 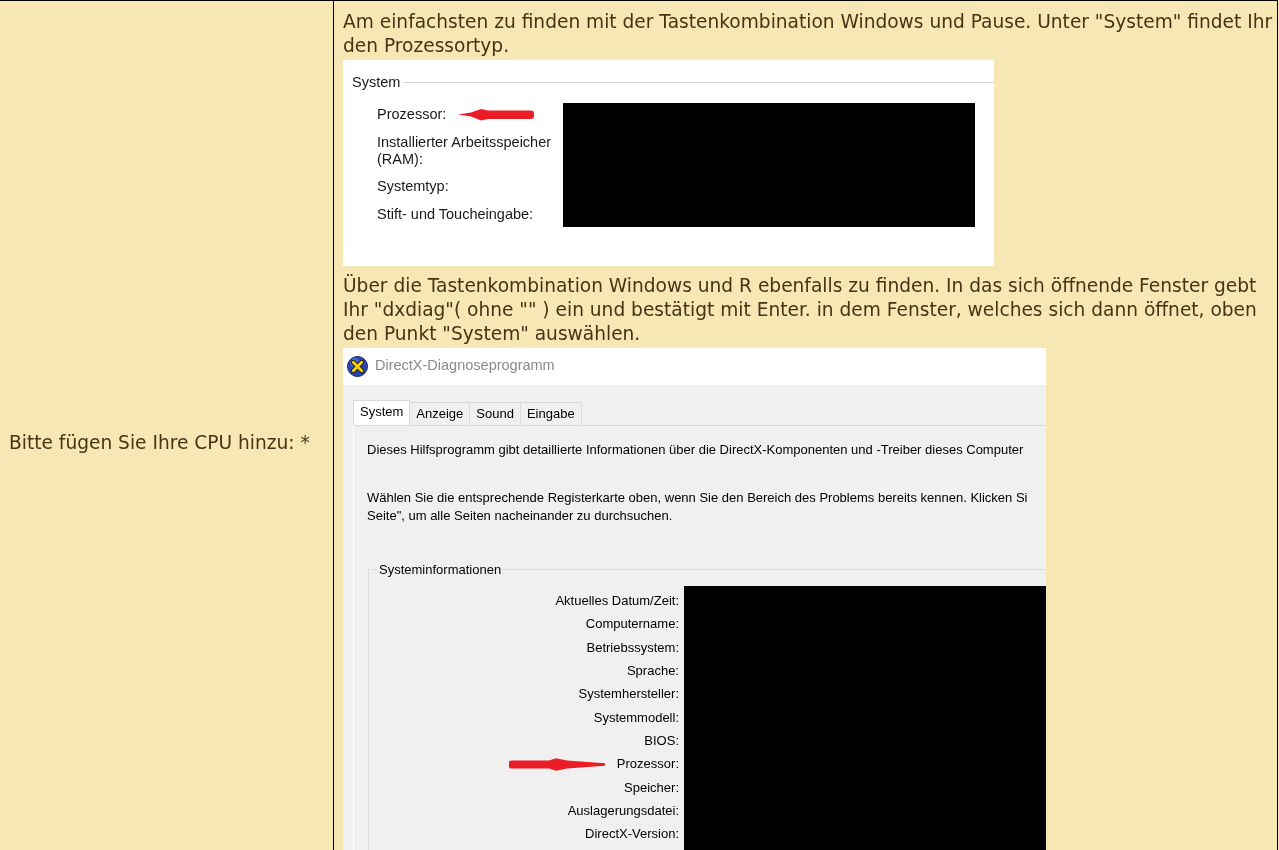 I want to click on instruction-text: Über die Tastenkombination Windows und R ebenfalls zu finden. In das sich öffnende Fenster gebt Ihr "dxdiag"( ohne "" ) ein und bestätigt mit Enter. in dem Fenster, welches sich dann öffnet, oben den Punkt "System" auswählen., so click(x=800, y=309).